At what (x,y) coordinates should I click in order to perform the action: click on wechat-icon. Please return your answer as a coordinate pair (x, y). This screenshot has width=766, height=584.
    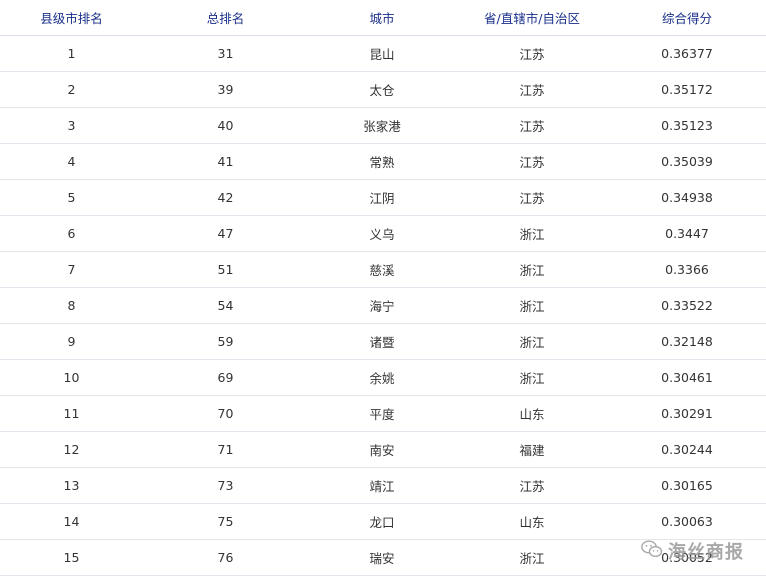
    Looking at the image, I should click on (652, 551).